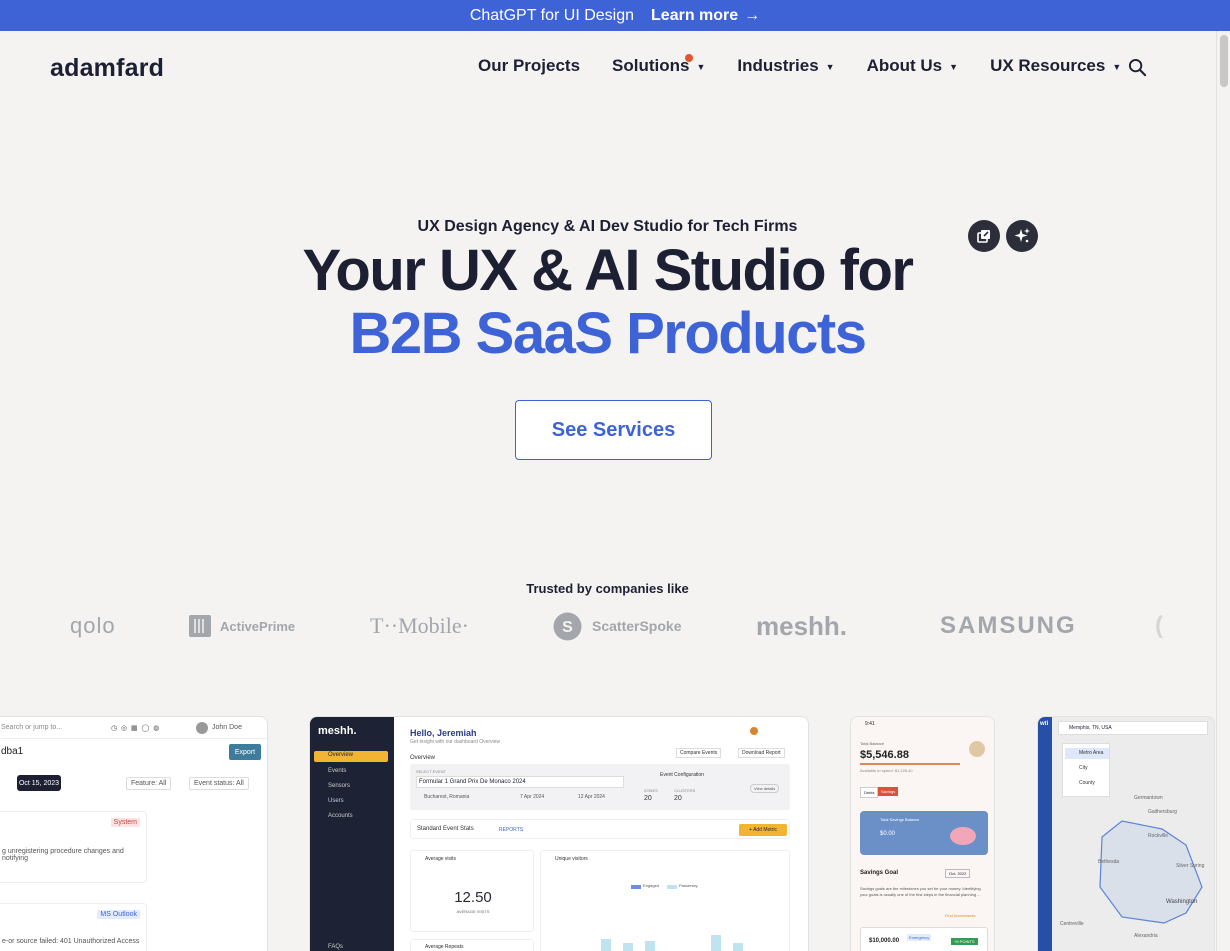 Image resolution: width=1230 pixels, height=951 pixels. What do you see at coordinates (336, 801) in the screenshot?
I see `menu-item-users: Users` at bounding box center [336, 801].